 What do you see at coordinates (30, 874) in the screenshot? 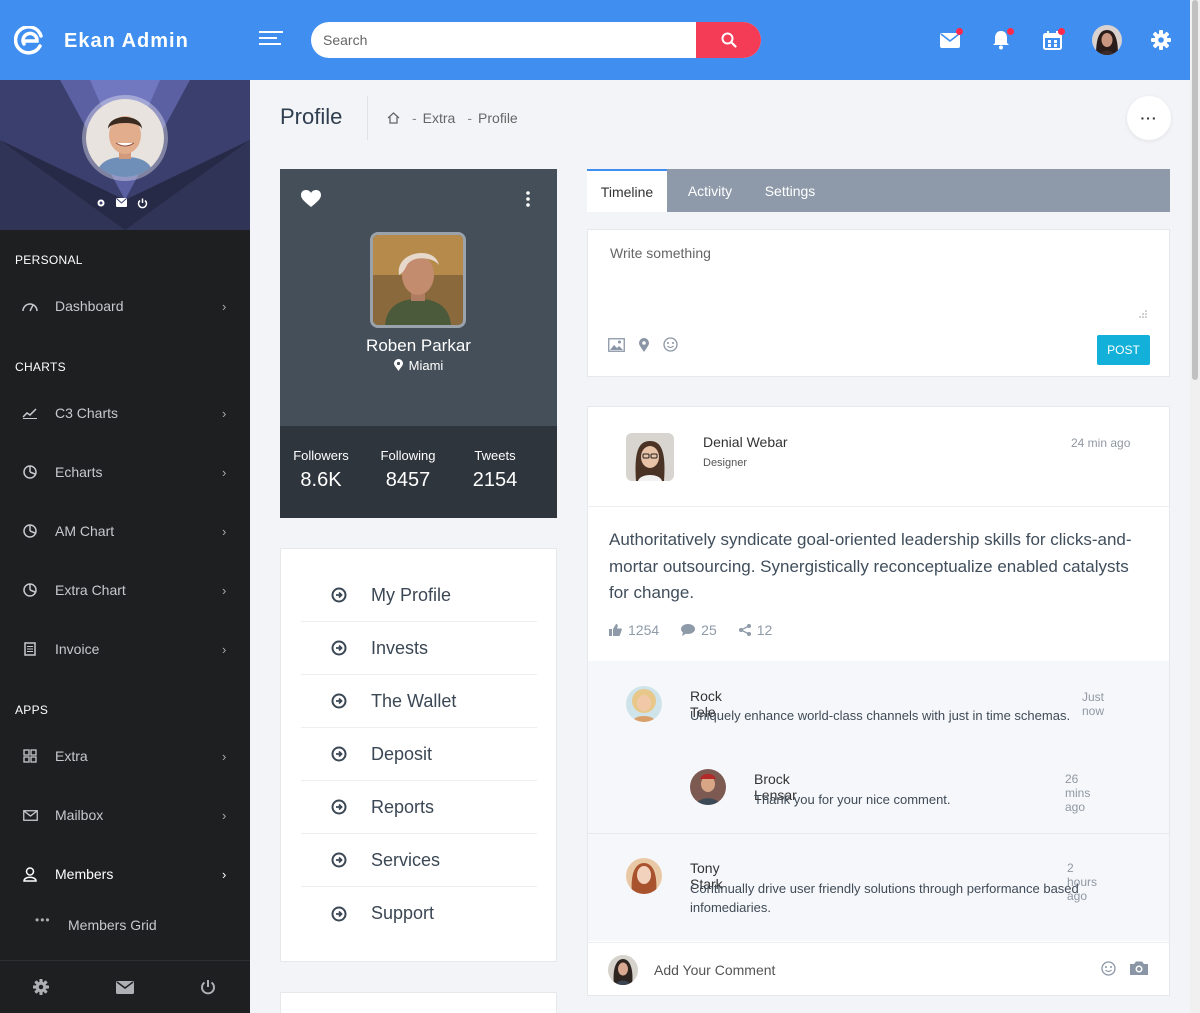
I see `user-icon` at bounding box center [30, 874].